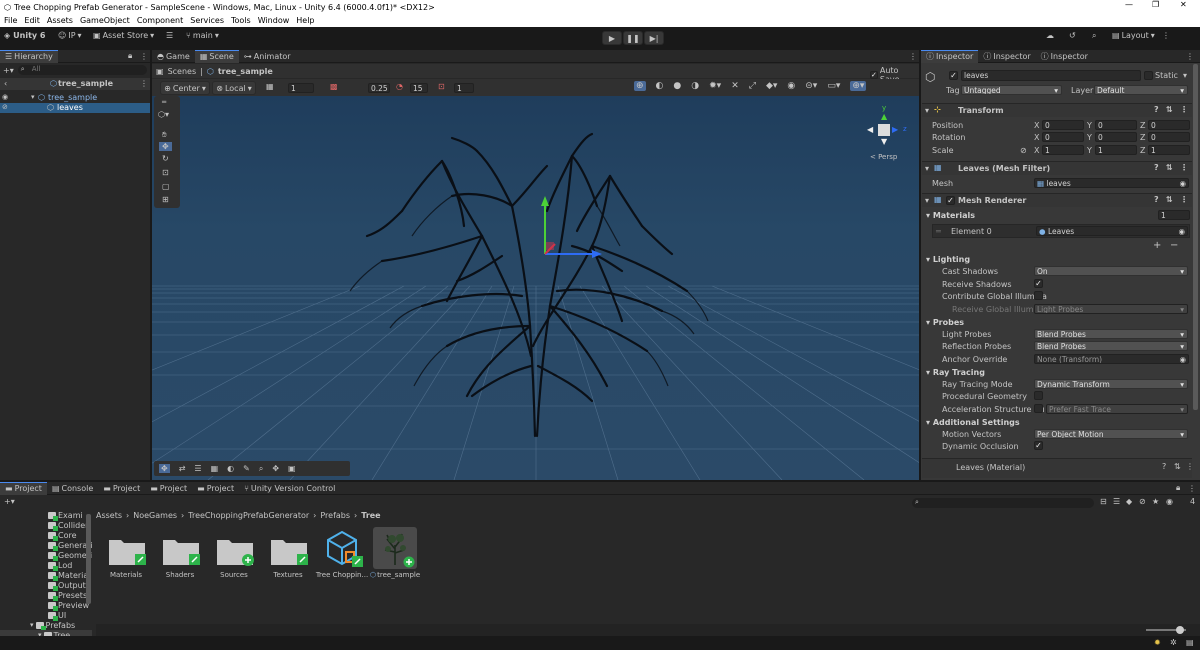 The height and width of the screenshot is (650, 1200). Describe the element at coordinates (215, 468) in the screenshot. I see `grid-snap-icon: ▦` at that location.